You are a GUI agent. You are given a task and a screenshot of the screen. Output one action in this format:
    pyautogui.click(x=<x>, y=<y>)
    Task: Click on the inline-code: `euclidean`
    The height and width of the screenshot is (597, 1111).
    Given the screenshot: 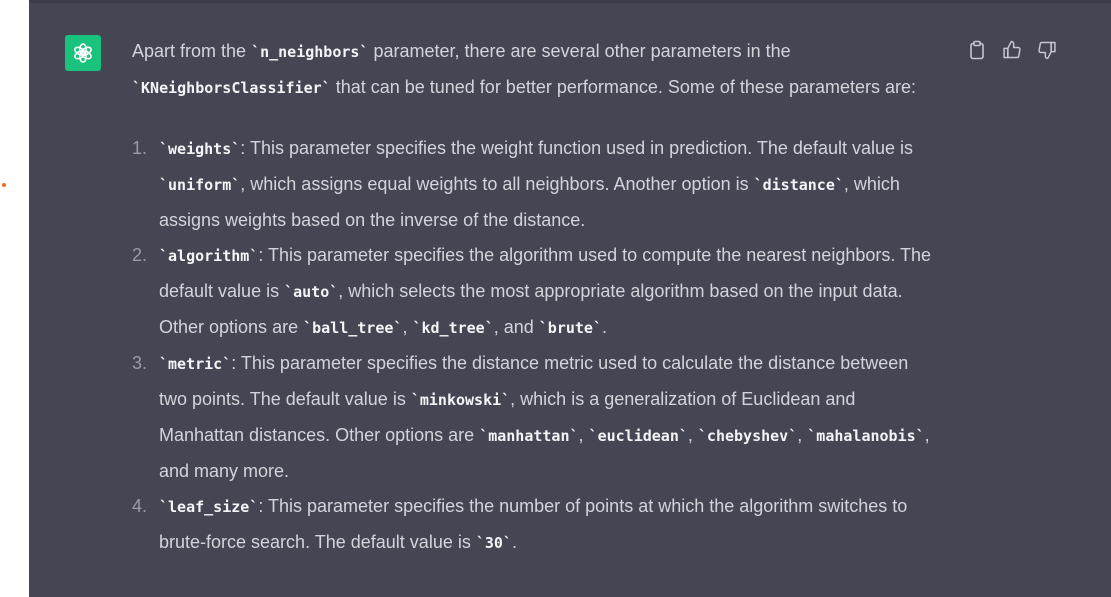 What is the action you would take?
    pyautogui.click(x=638, y=436)
    